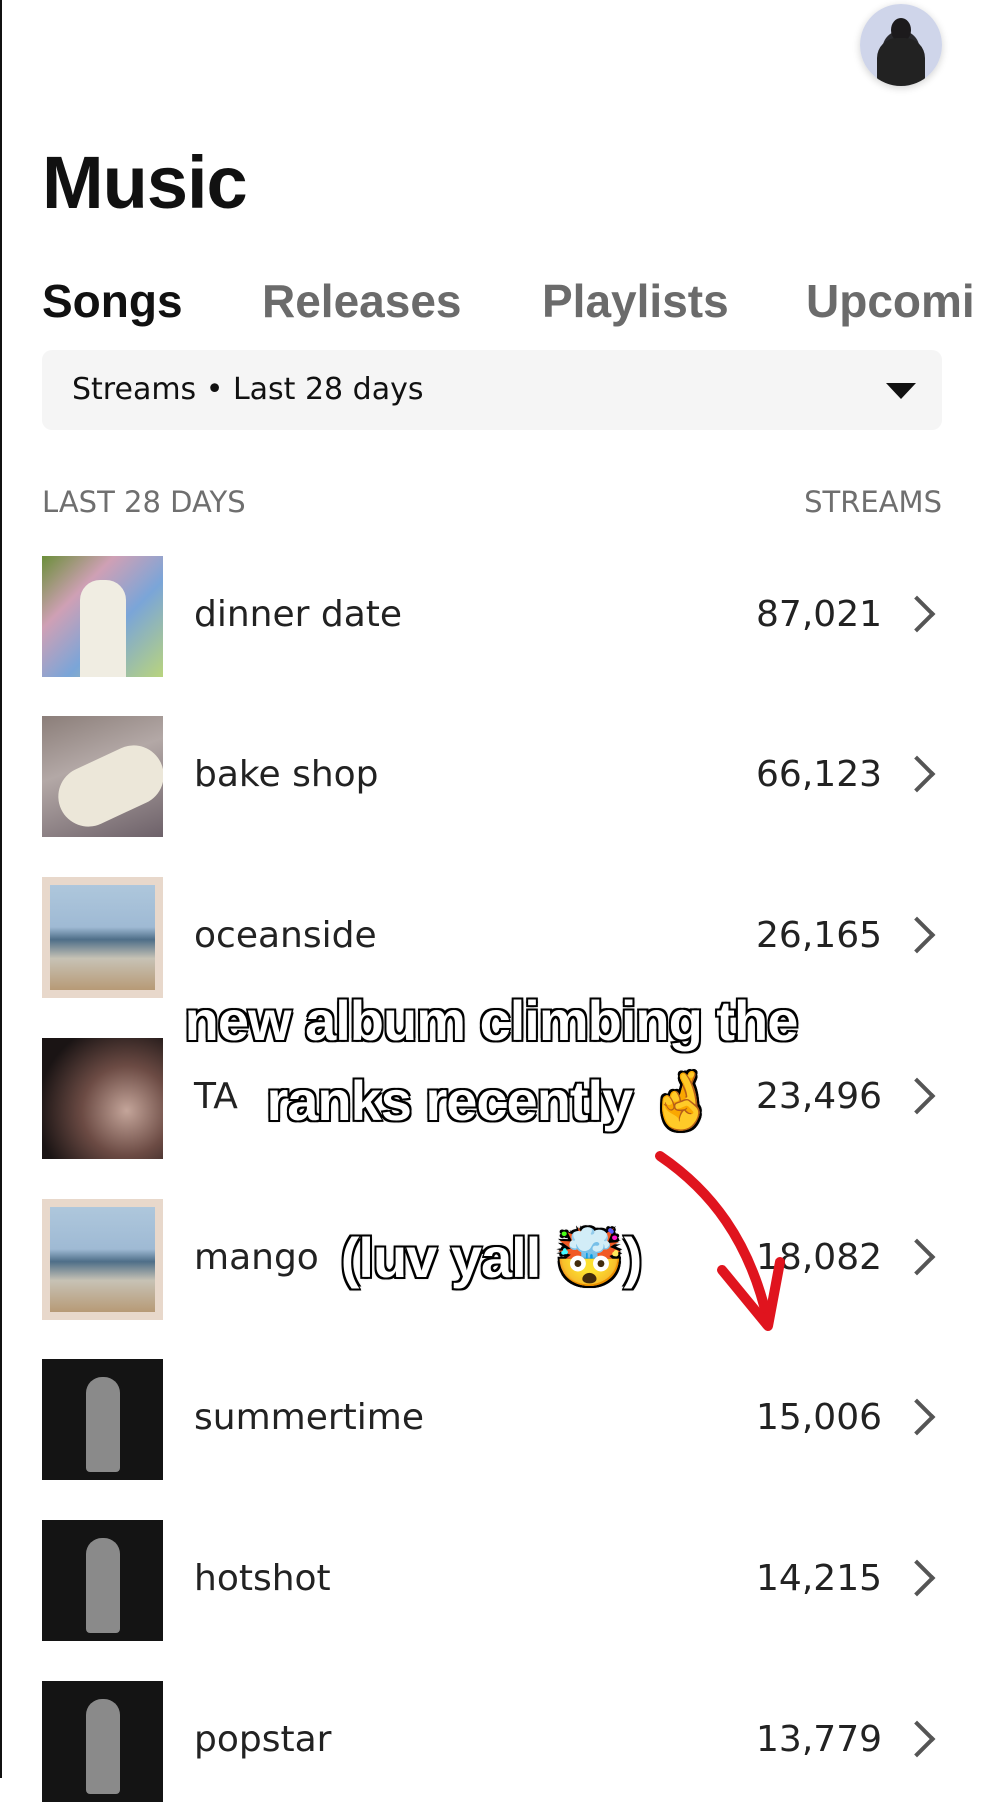 This screenshot has height=1803, width=982. What do you see at coordinates (263, 1739) in the screenshot?
I see `song-name: popstar` at bounding box center [263, 1739].